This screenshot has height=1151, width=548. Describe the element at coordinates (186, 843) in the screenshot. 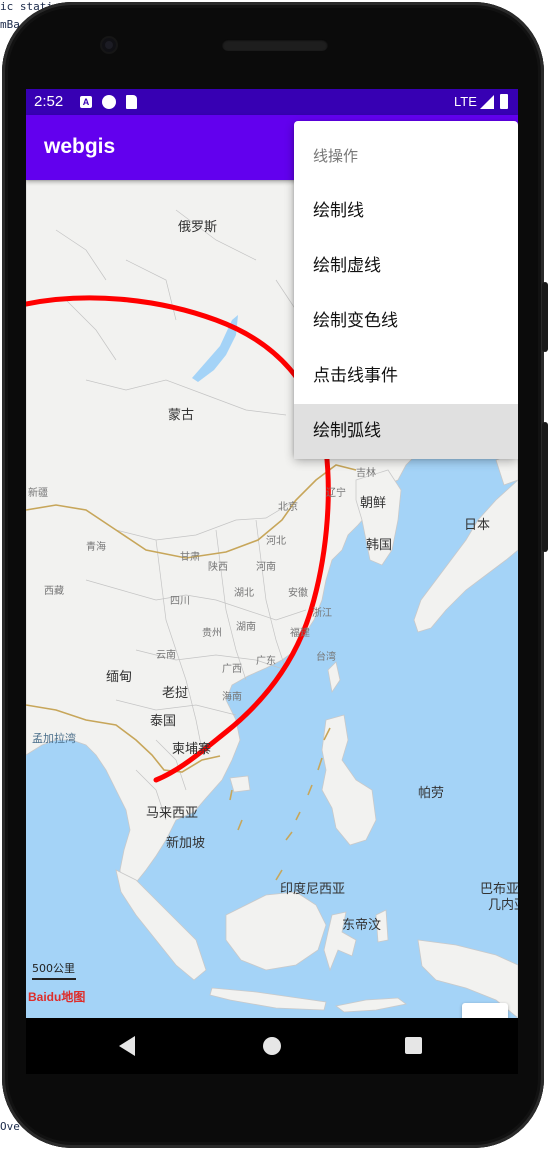

I see `map-label: 新加坡` at that location.